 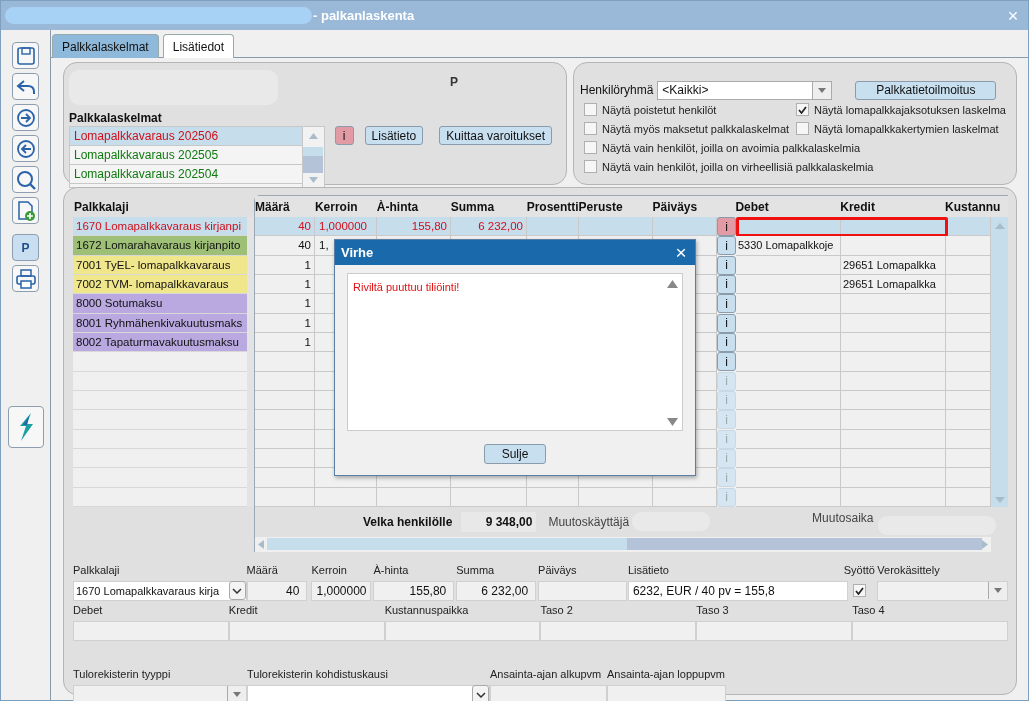 I want to click on checkbox-label: Näytä vain henkilöt, joilla on avoimia palkkalaskelmia, so click(x=731, y=147).